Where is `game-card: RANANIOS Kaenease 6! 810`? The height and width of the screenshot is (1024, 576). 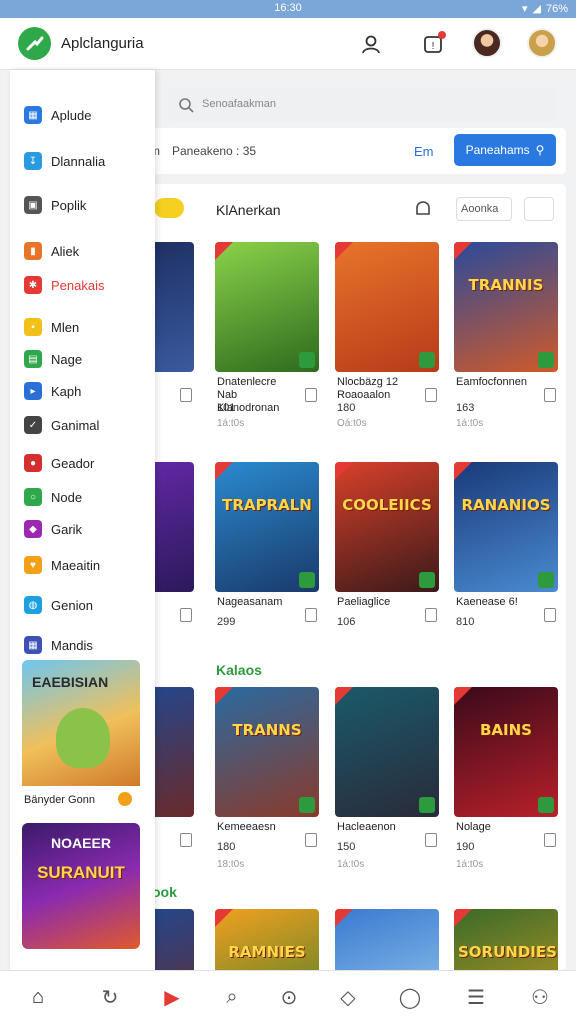 game-card: RANANIOS Kaenease 6! 810 is located at coordinates (506, 557).